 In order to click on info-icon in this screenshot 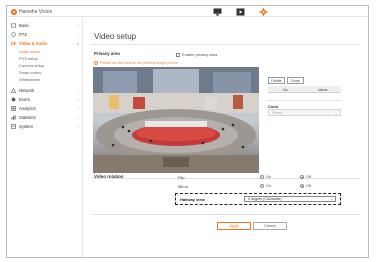, I will do `click(96, 63)`.